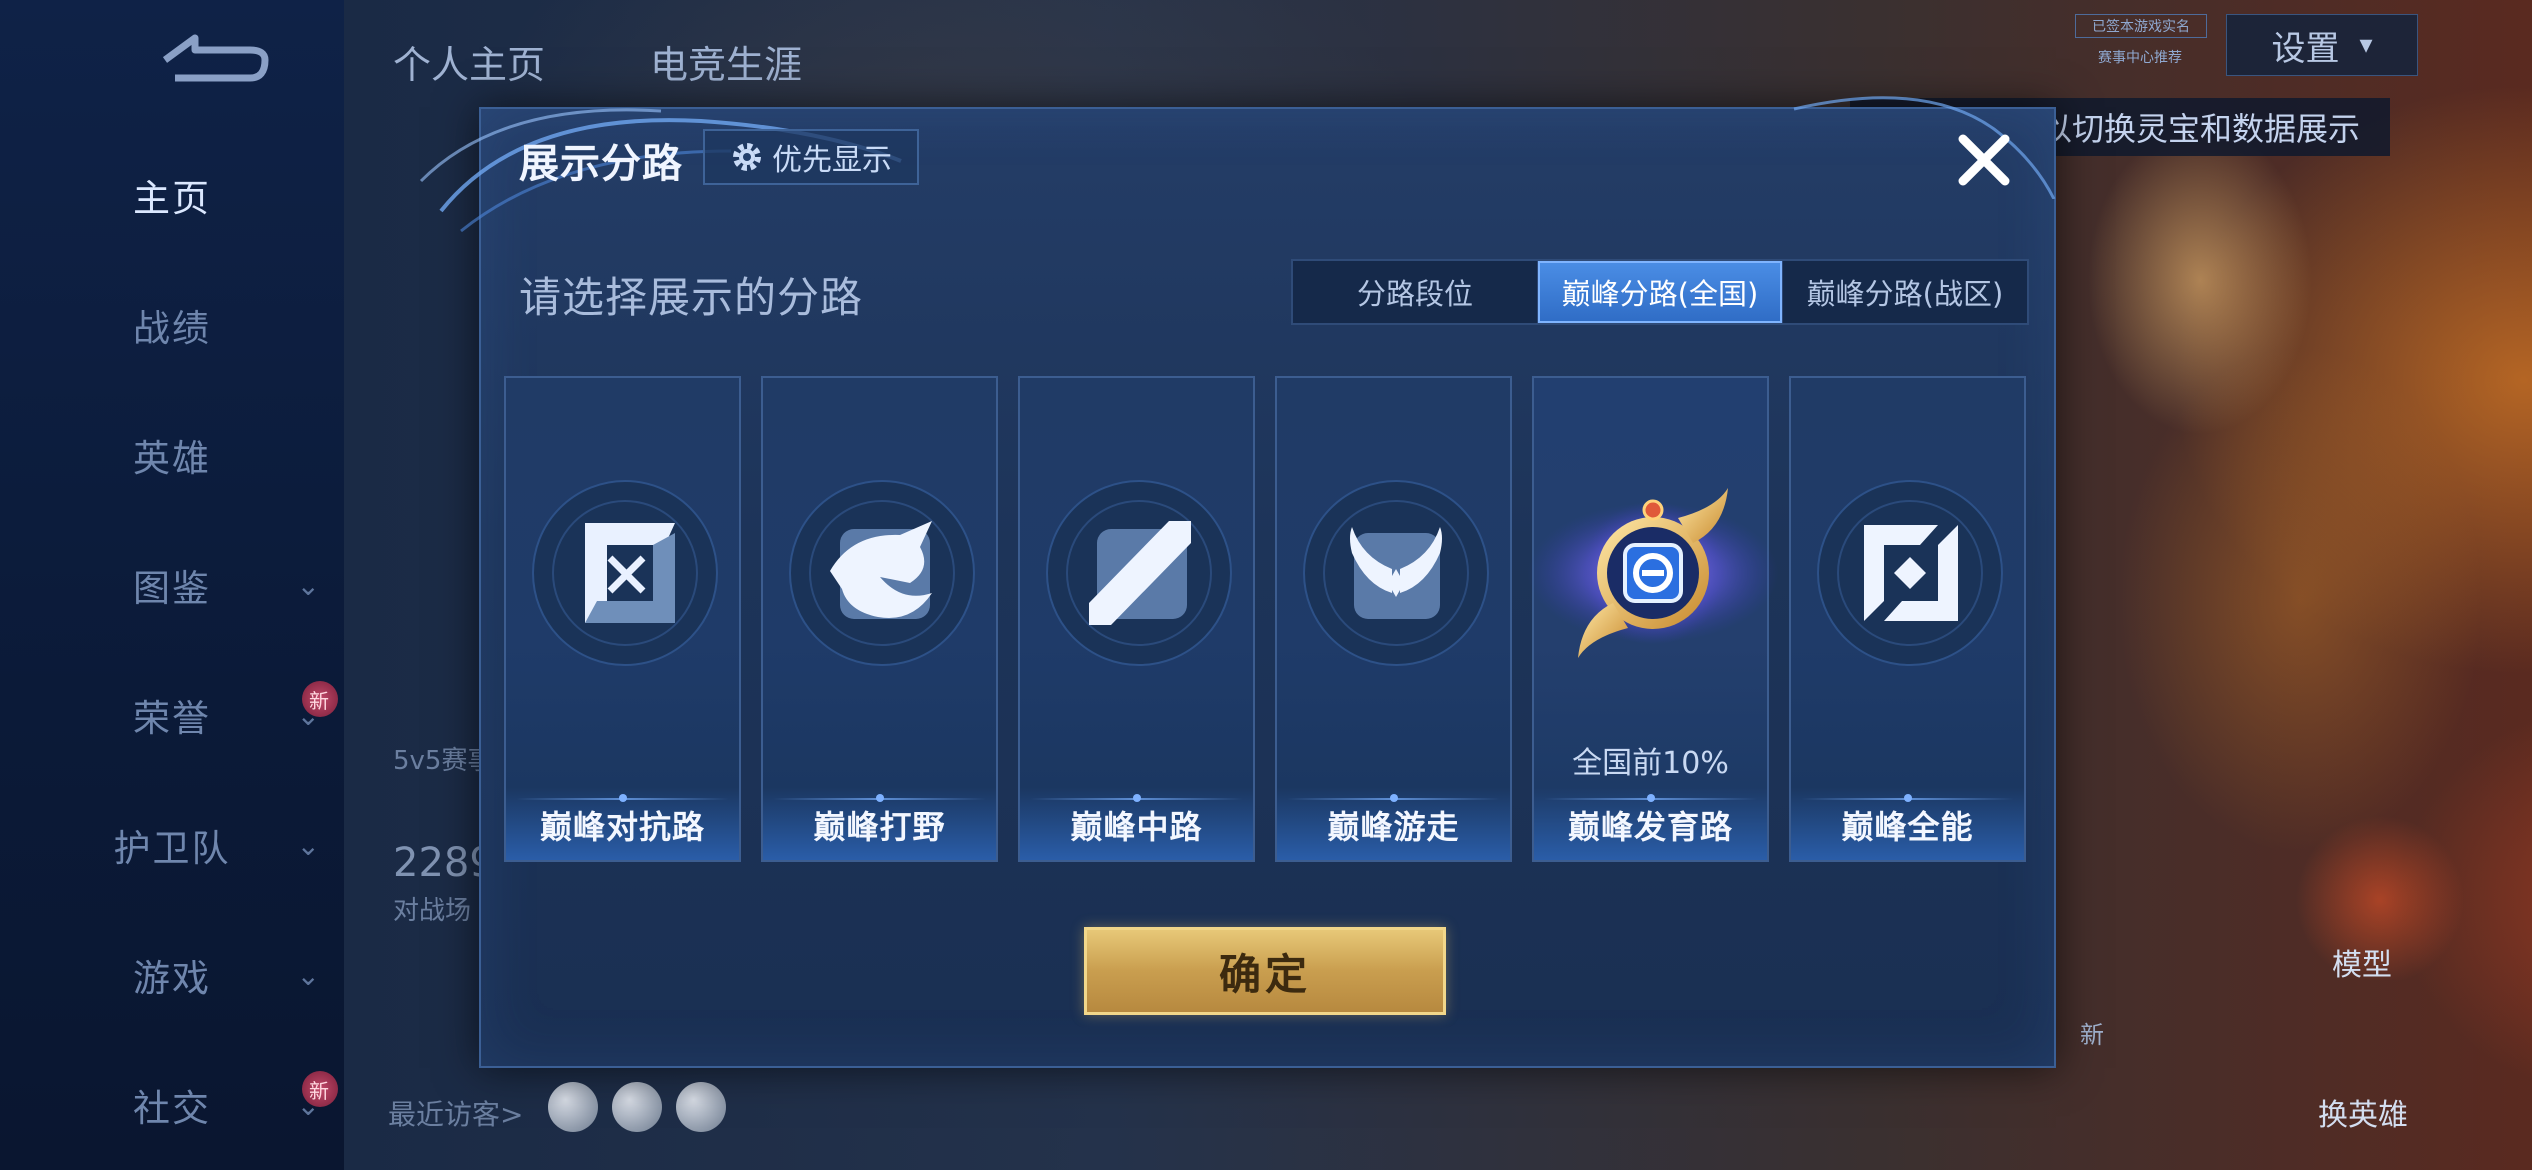 The image size is (2532, 1170). I want to click on sidebar-item-label: 英雄, so click(172, 458).